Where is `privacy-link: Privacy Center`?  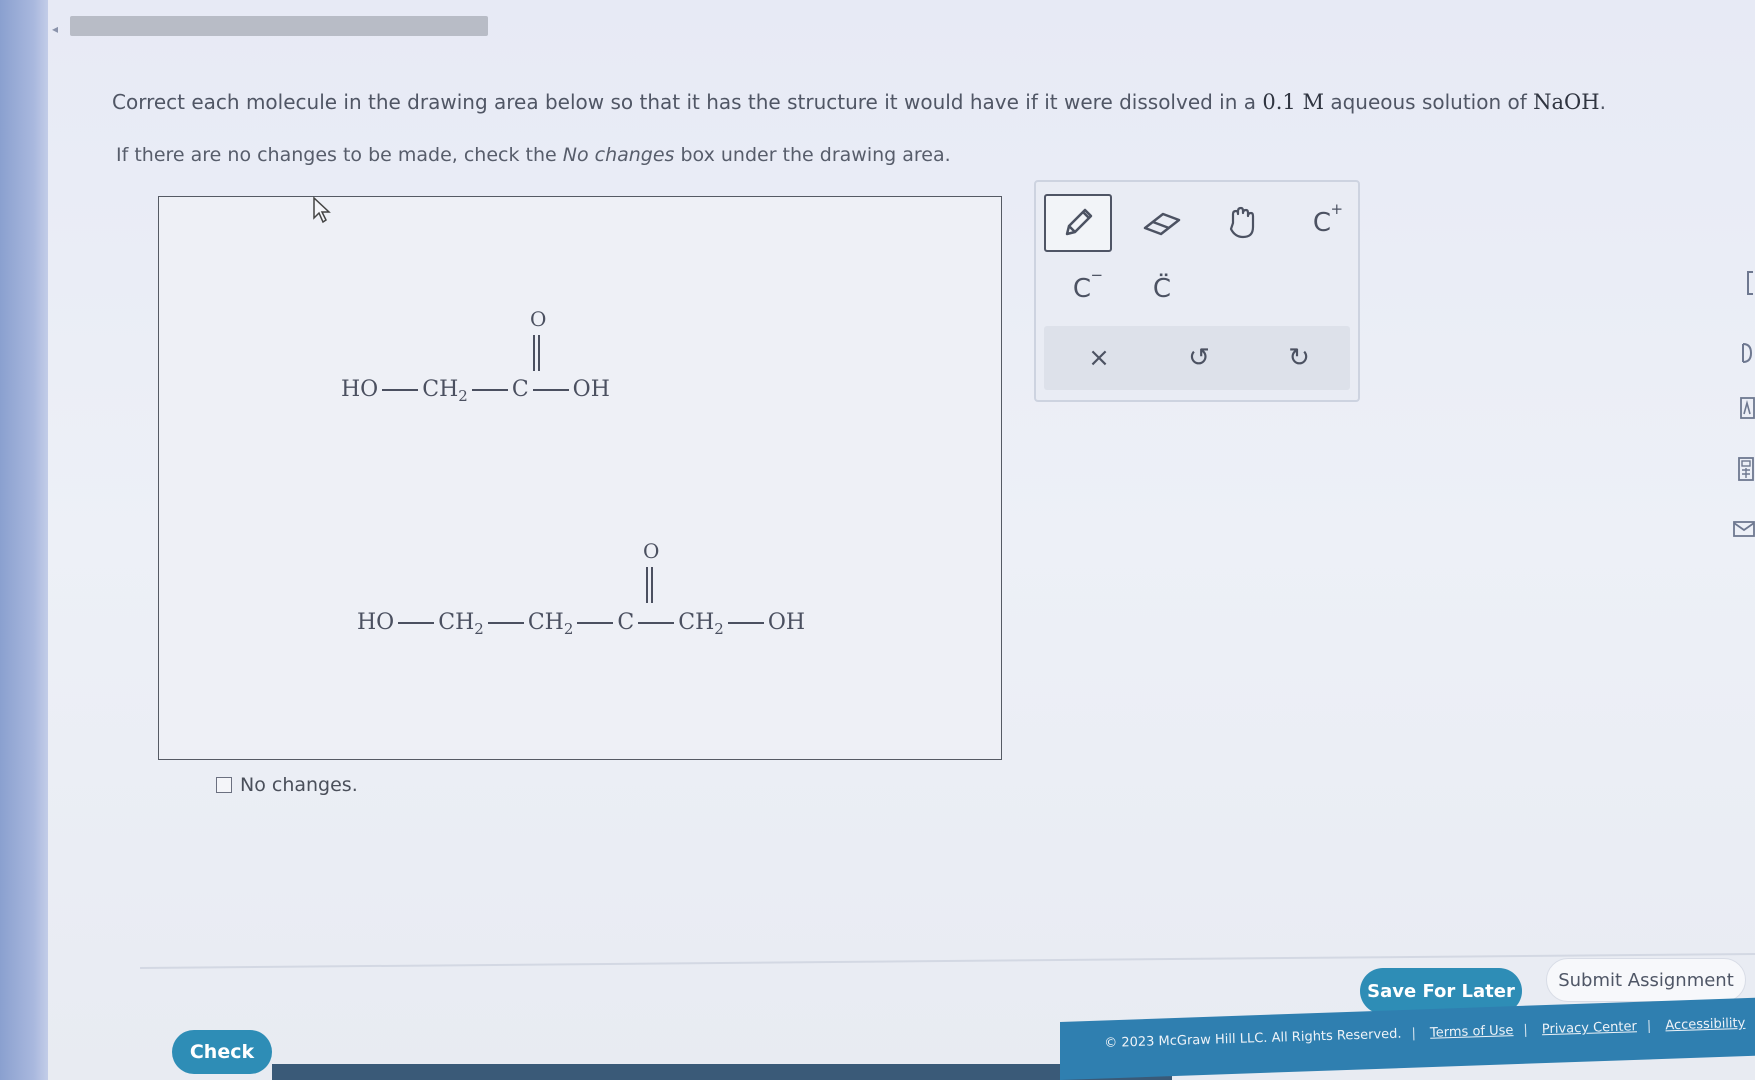
privacy-link: Privacy Center is located at coordinates (1589, 1028).